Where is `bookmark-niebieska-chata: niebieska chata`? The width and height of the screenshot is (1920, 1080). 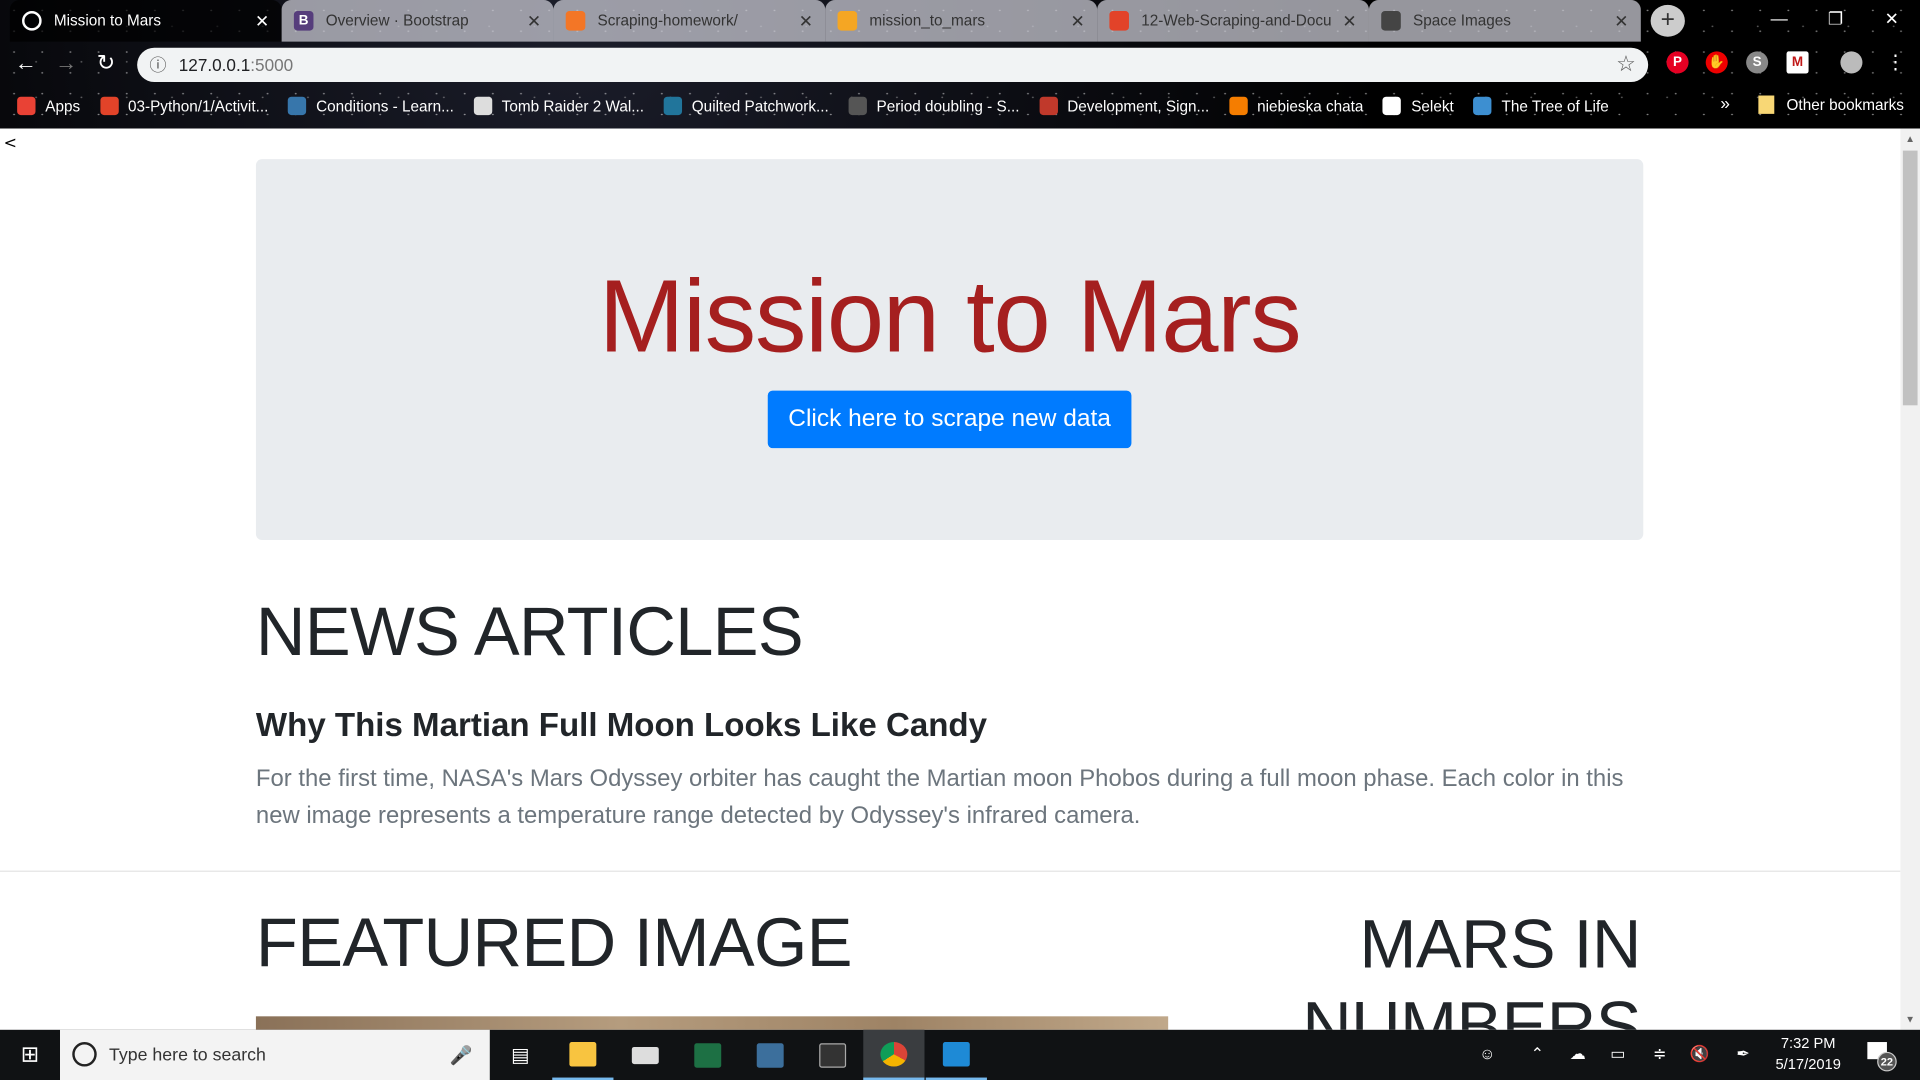 bookmark-niebieska-chata: niebieska chata is located at coordinates (1296, 106).